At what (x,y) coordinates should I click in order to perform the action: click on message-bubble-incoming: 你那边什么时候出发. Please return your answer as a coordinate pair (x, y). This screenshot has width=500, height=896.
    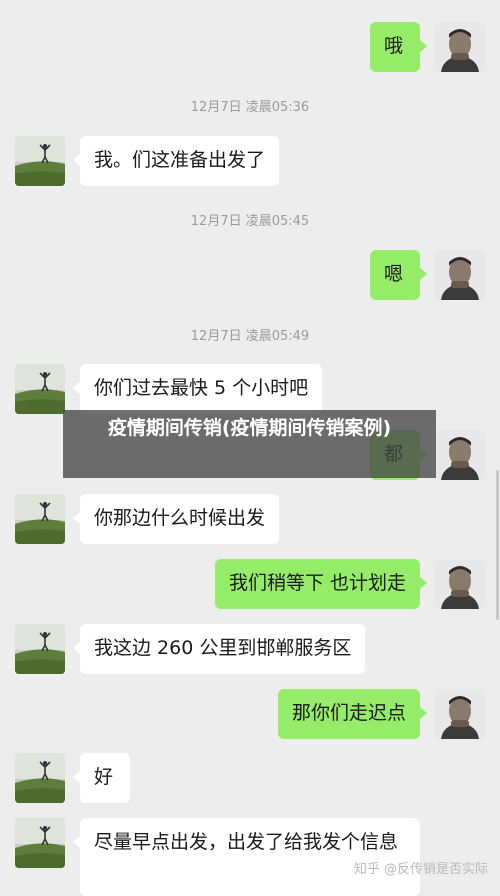
    Looking at the image, I should click on (176, 519).